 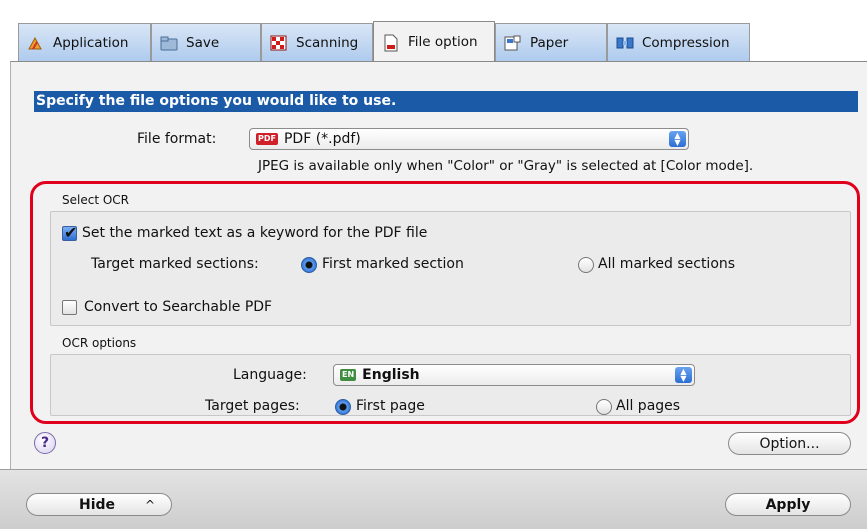 I want to click on tab-scanning: Scanning, so click(x=317, y=42).